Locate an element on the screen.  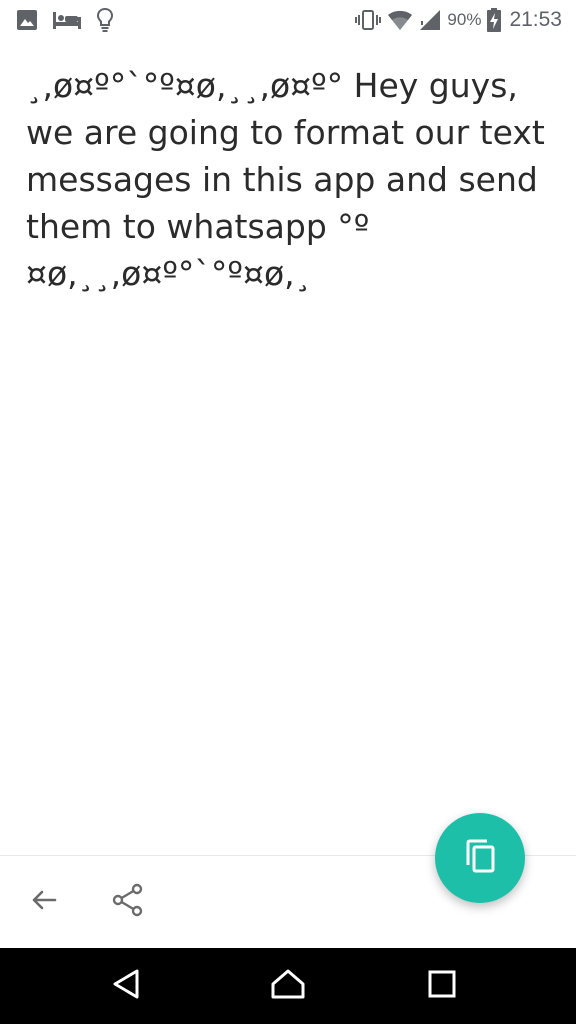
bed-icon is located at coordinates (67, 20).